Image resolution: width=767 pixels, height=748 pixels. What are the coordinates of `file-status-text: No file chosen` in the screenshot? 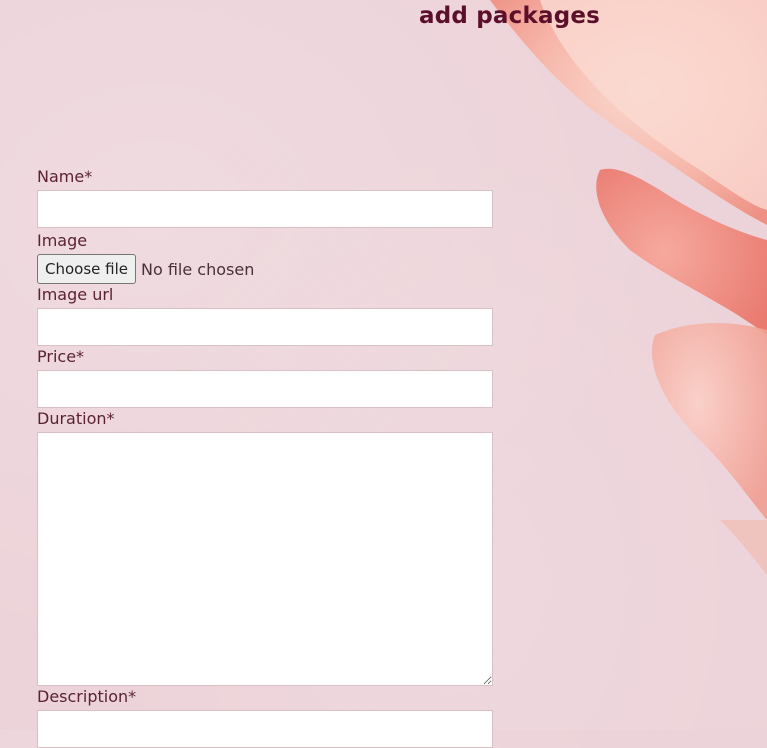 It's located at (198, 269).